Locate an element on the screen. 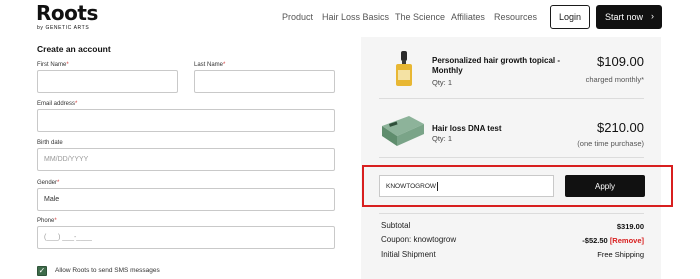  email-label: Email address* is located at coordinates (57, 104).